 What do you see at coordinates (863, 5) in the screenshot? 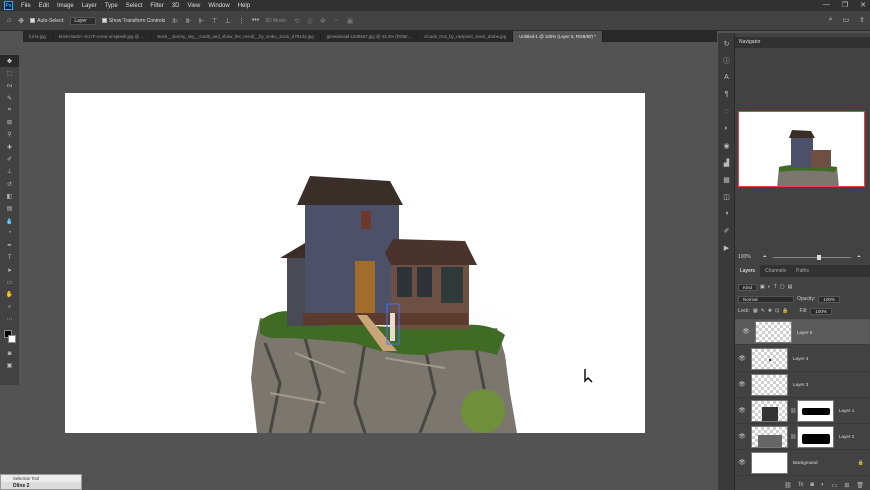
I see `close-button: ✕` at bounding box center [863, 5].